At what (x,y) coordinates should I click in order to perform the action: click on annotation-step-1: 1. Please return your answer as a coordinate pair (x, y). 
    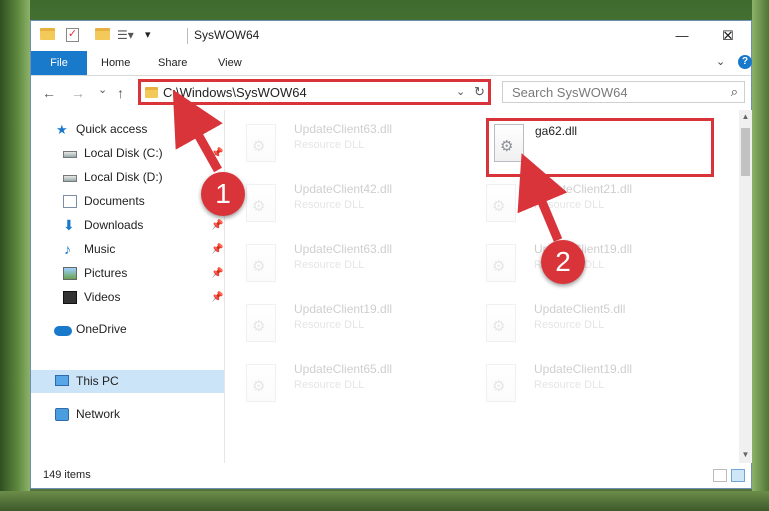
    Looking at the image, I should click on (223, 194).